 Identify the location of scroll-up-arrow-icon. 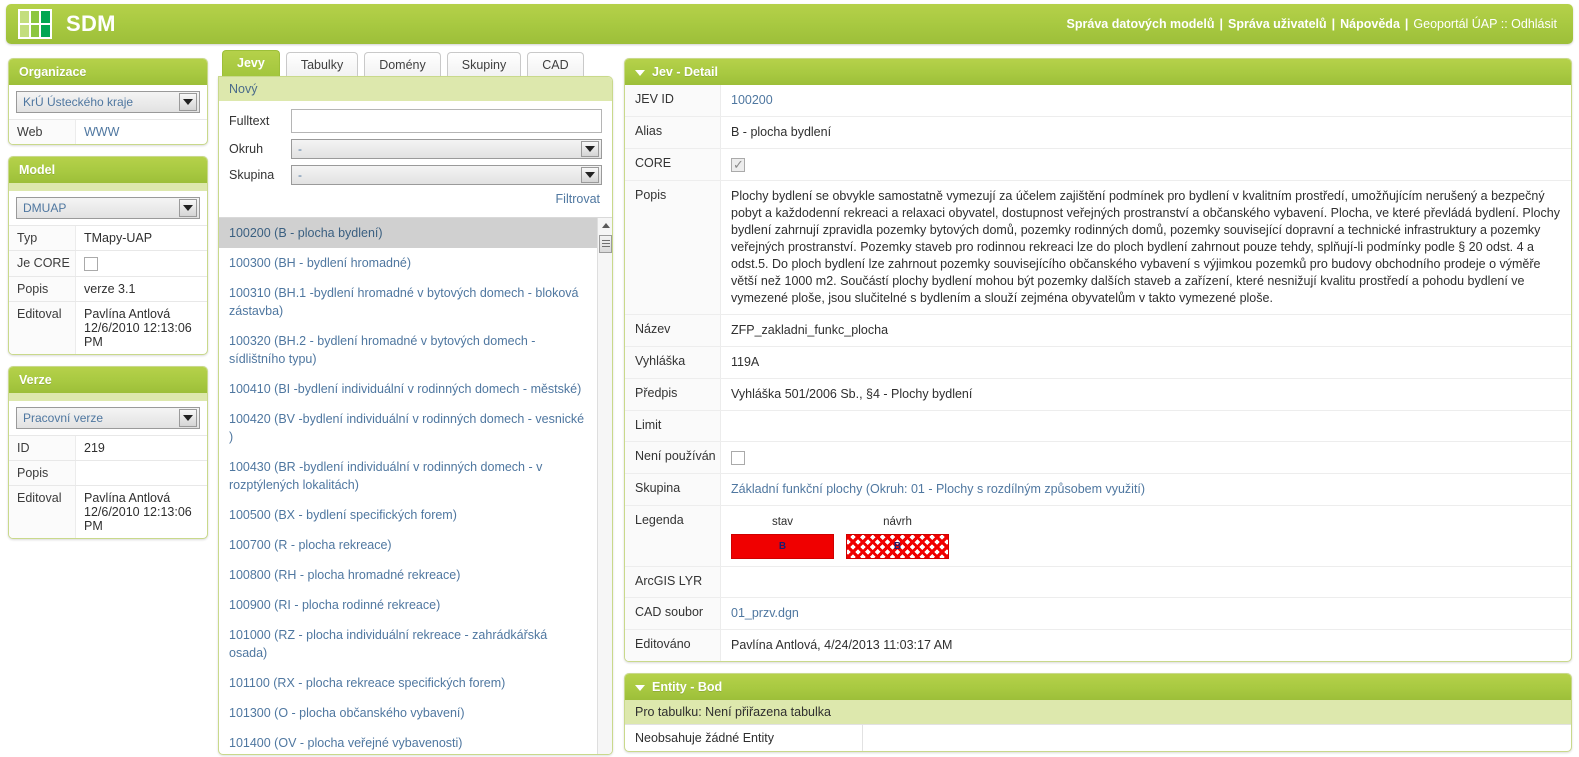
(605, 225).